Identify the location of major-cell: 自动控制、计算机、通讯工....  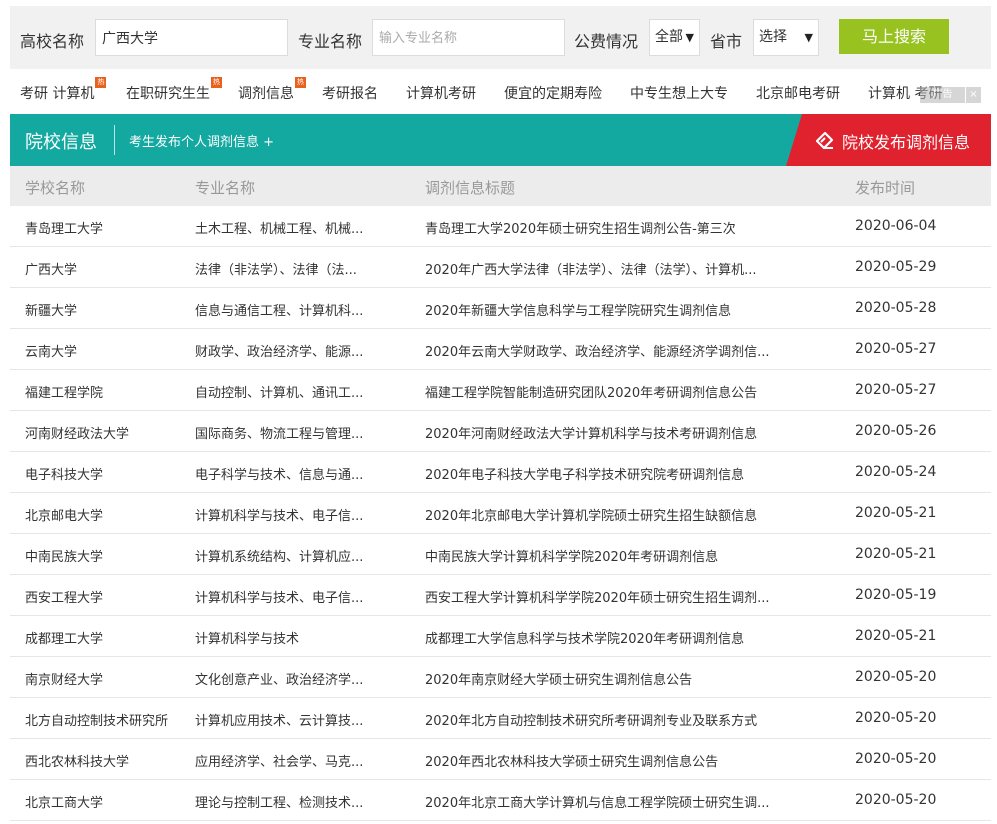
(285, 391).